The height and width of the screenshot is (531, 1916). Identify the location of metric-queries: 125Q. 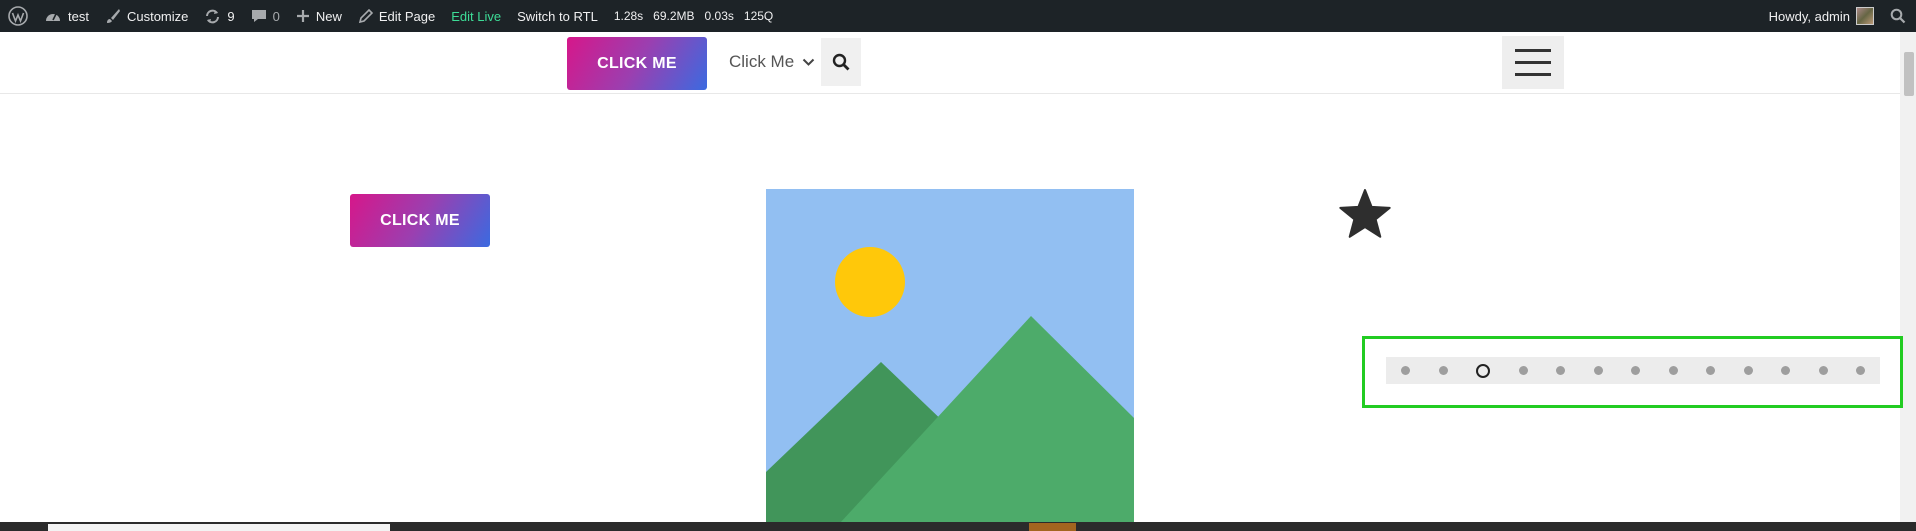
(758, 16).